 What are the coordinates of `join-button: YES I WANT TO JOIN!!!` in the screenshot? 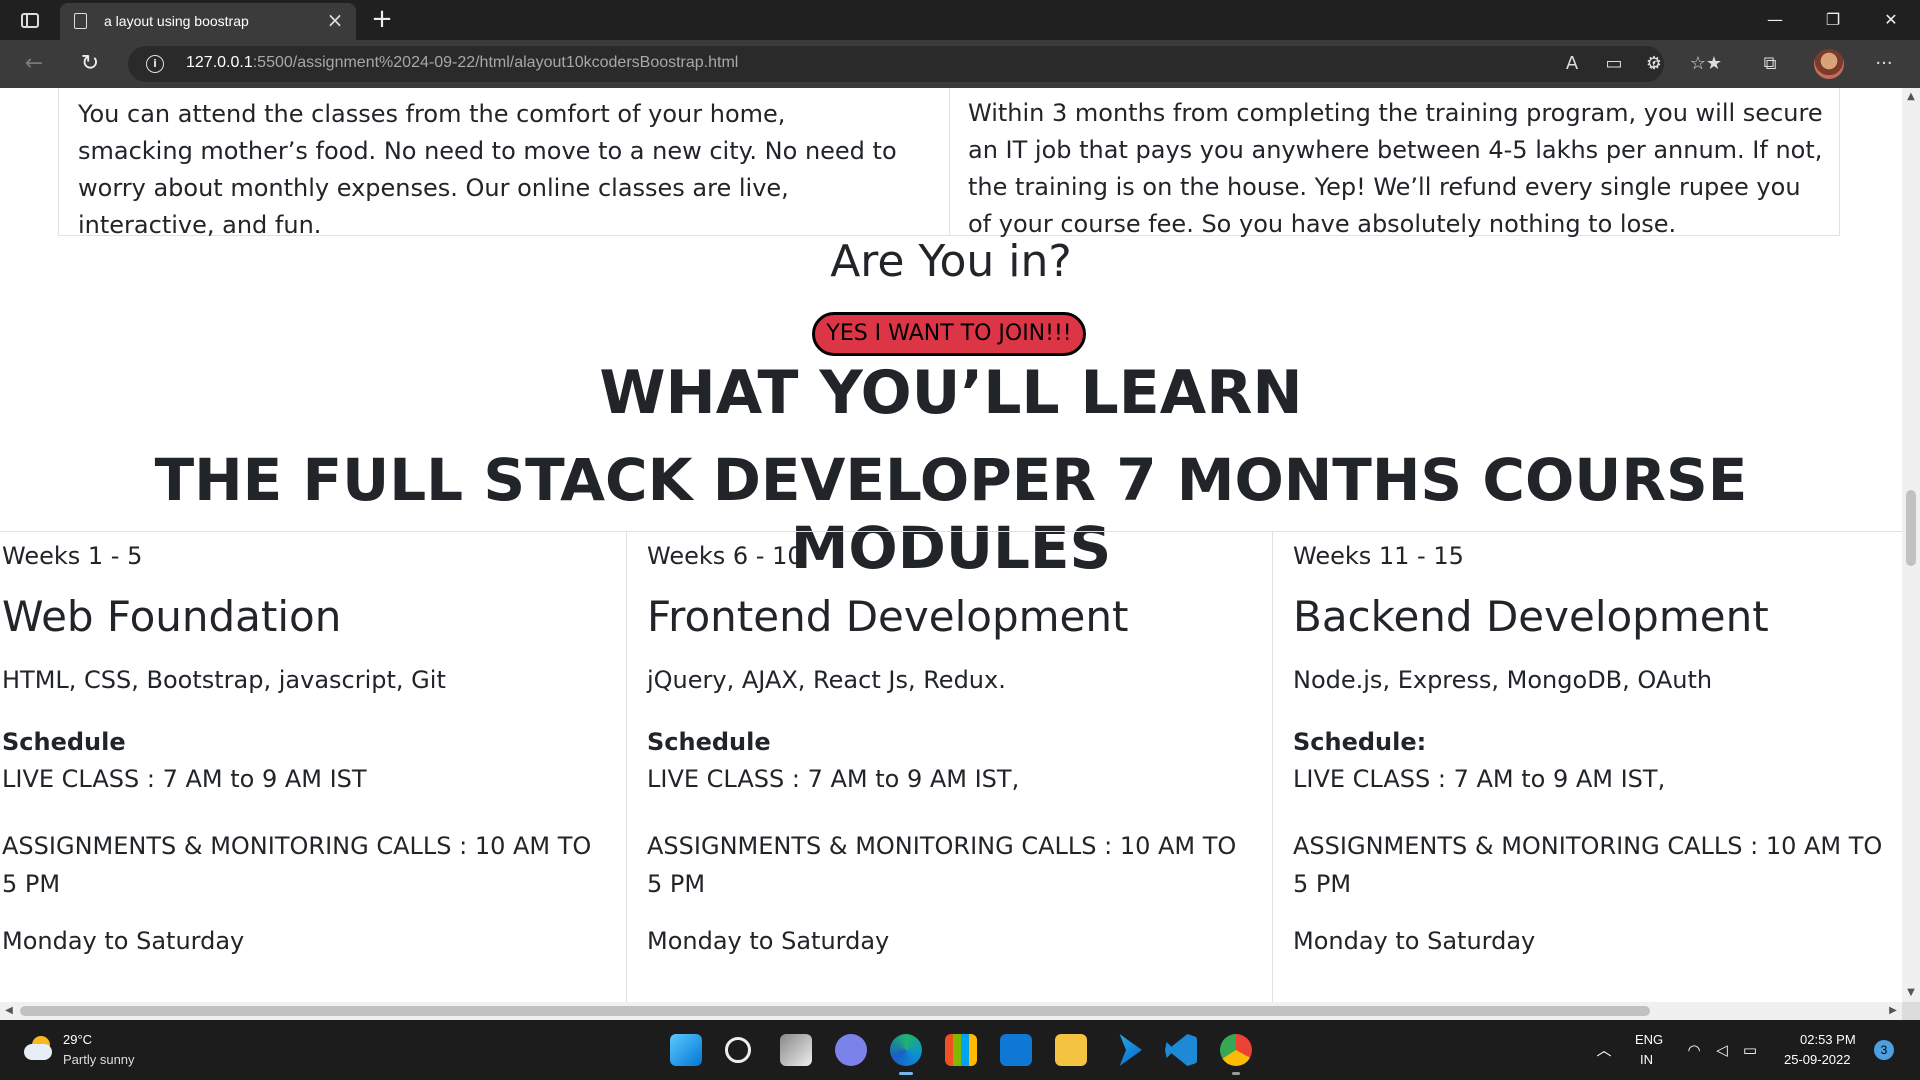 It's located at (949, 334).